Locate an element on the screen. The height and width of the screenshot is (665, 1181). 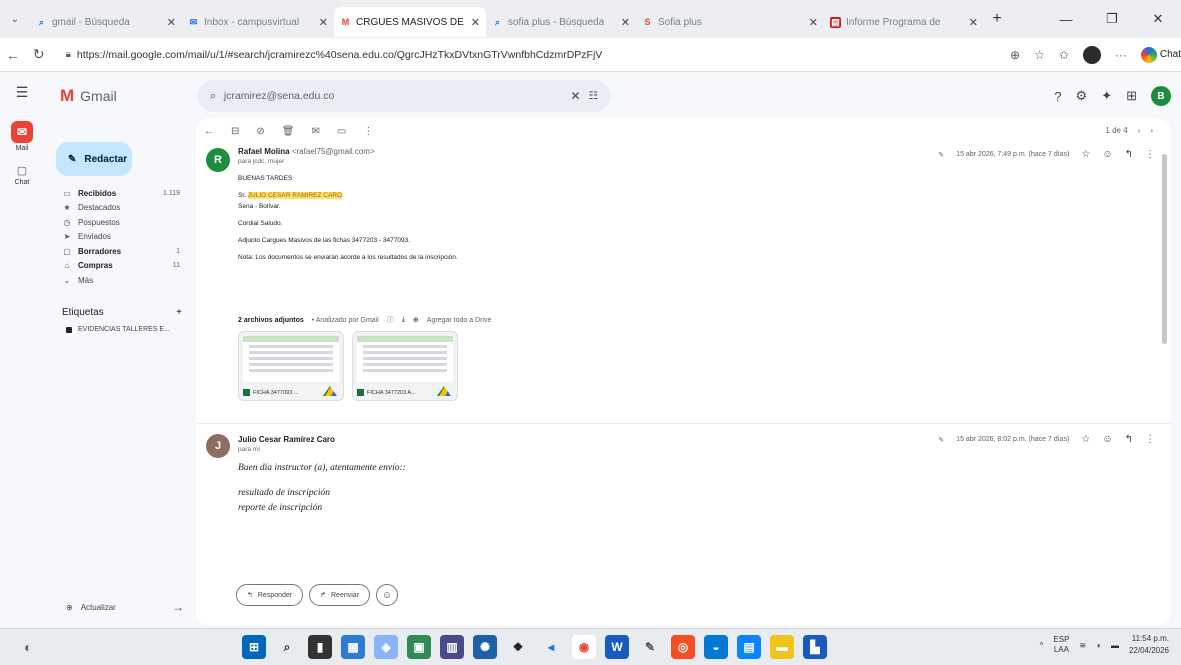
wifi-icon: ≋ is located at coordinates (1082, 645).